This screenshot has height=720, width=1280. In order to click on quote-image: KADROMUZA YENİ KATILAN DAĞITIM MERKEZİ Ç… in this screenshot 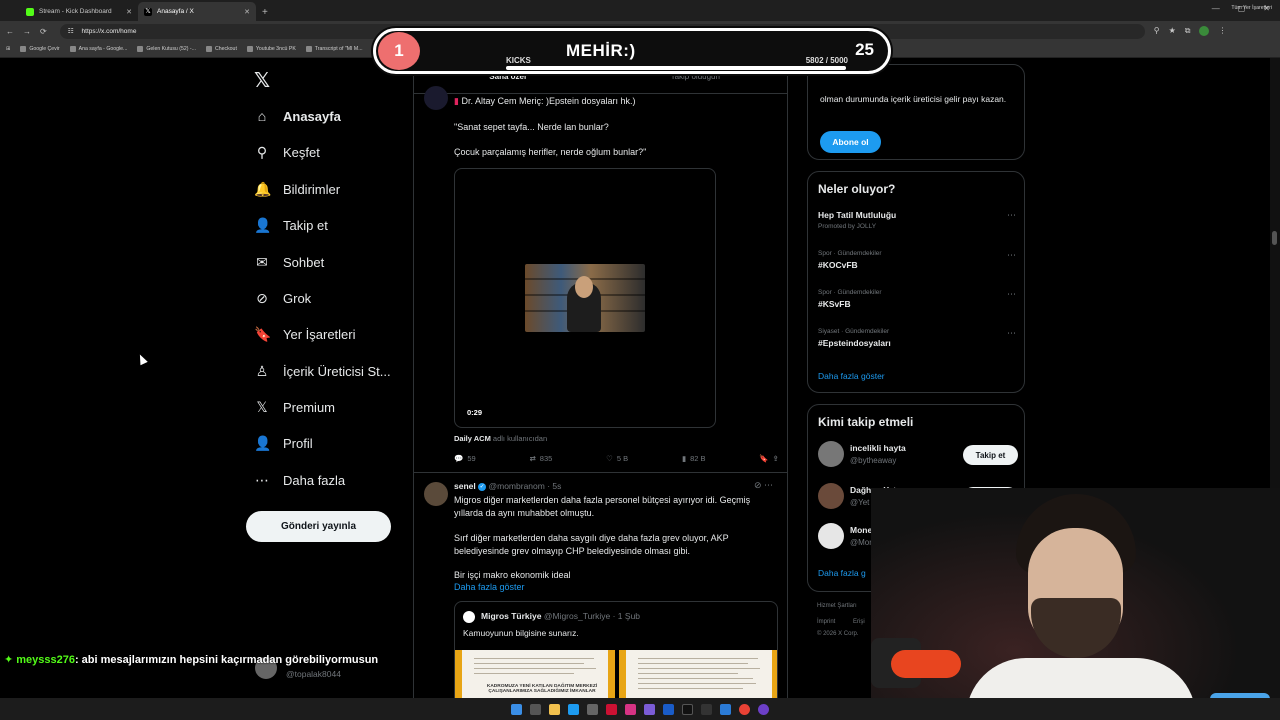, I will do `click(535, 674)`.